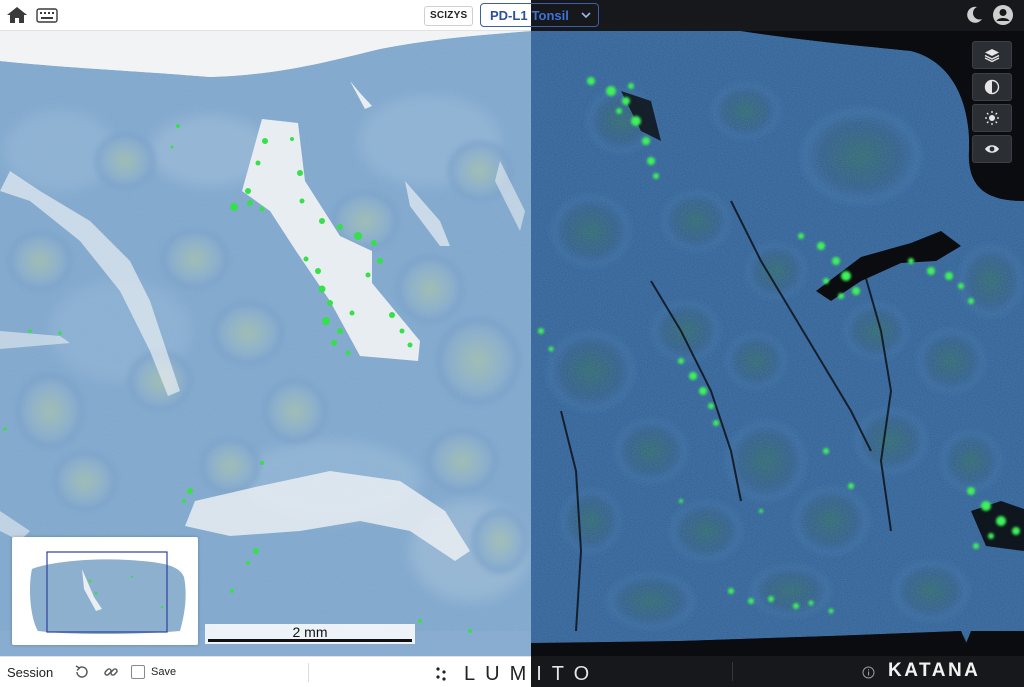  I want to click on moon-icon, so click(974, 15).